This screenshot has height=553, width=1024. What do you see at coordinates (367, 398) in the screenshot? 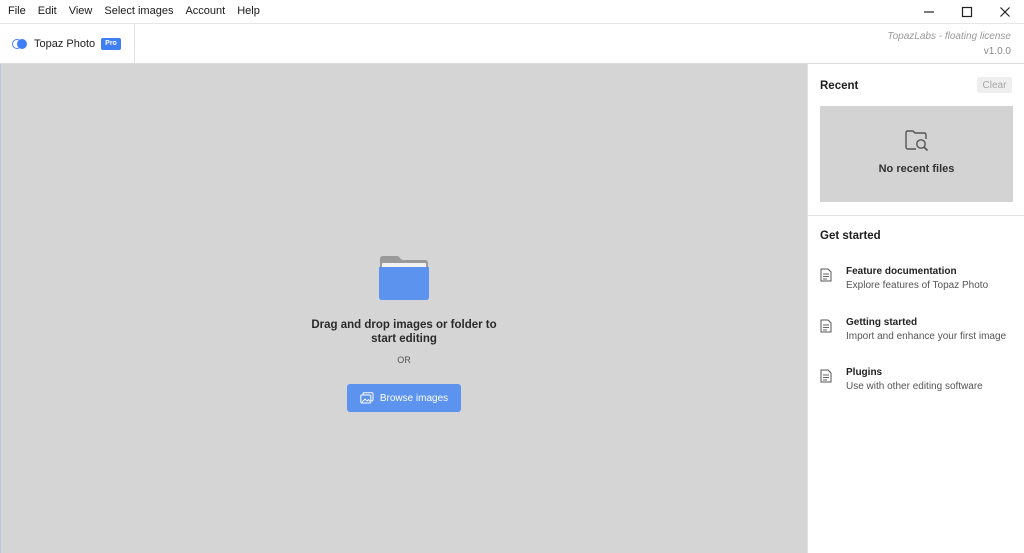
I see `images-icon` at bounding box center [367, 398].